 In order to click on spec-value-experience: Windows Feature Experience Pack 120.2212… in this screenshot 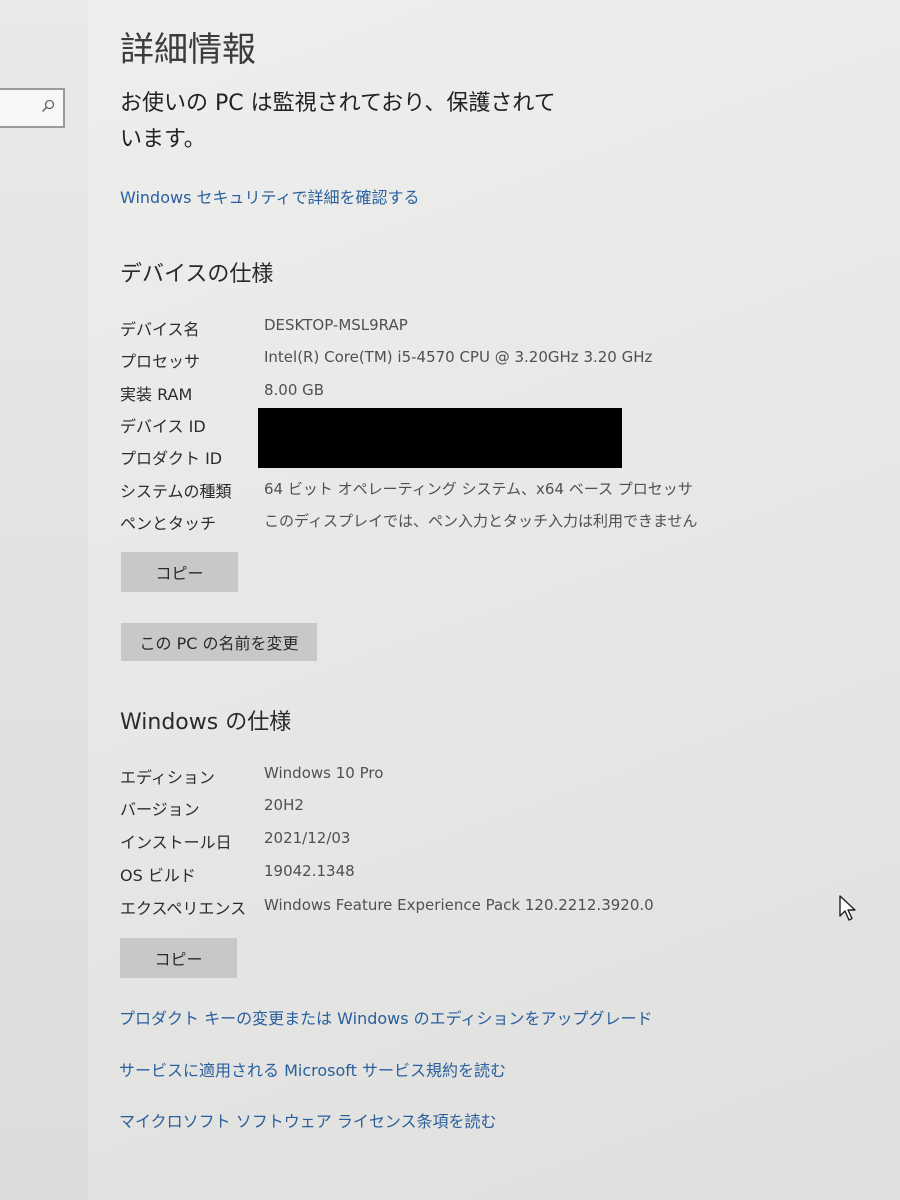, I will do `click(459, 905)`.